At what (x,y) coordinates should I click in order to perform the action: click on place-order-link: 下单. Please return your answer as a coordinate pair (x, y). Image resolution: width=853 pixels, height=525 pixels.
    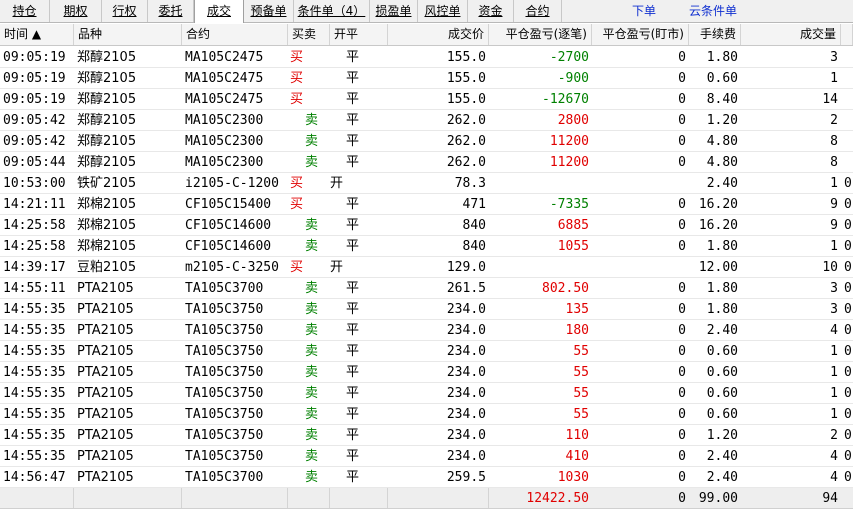
    Looking at the image, I should click on (644, 11).